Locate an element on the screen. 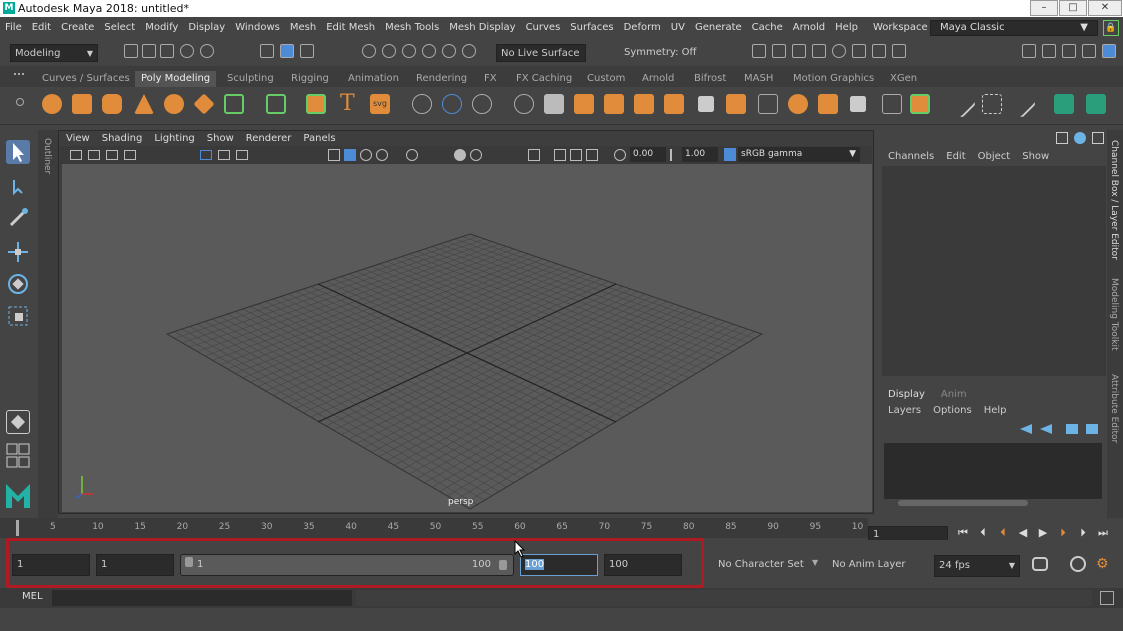  tool-settings-panel-icon is located at coordinates (1098, 138).